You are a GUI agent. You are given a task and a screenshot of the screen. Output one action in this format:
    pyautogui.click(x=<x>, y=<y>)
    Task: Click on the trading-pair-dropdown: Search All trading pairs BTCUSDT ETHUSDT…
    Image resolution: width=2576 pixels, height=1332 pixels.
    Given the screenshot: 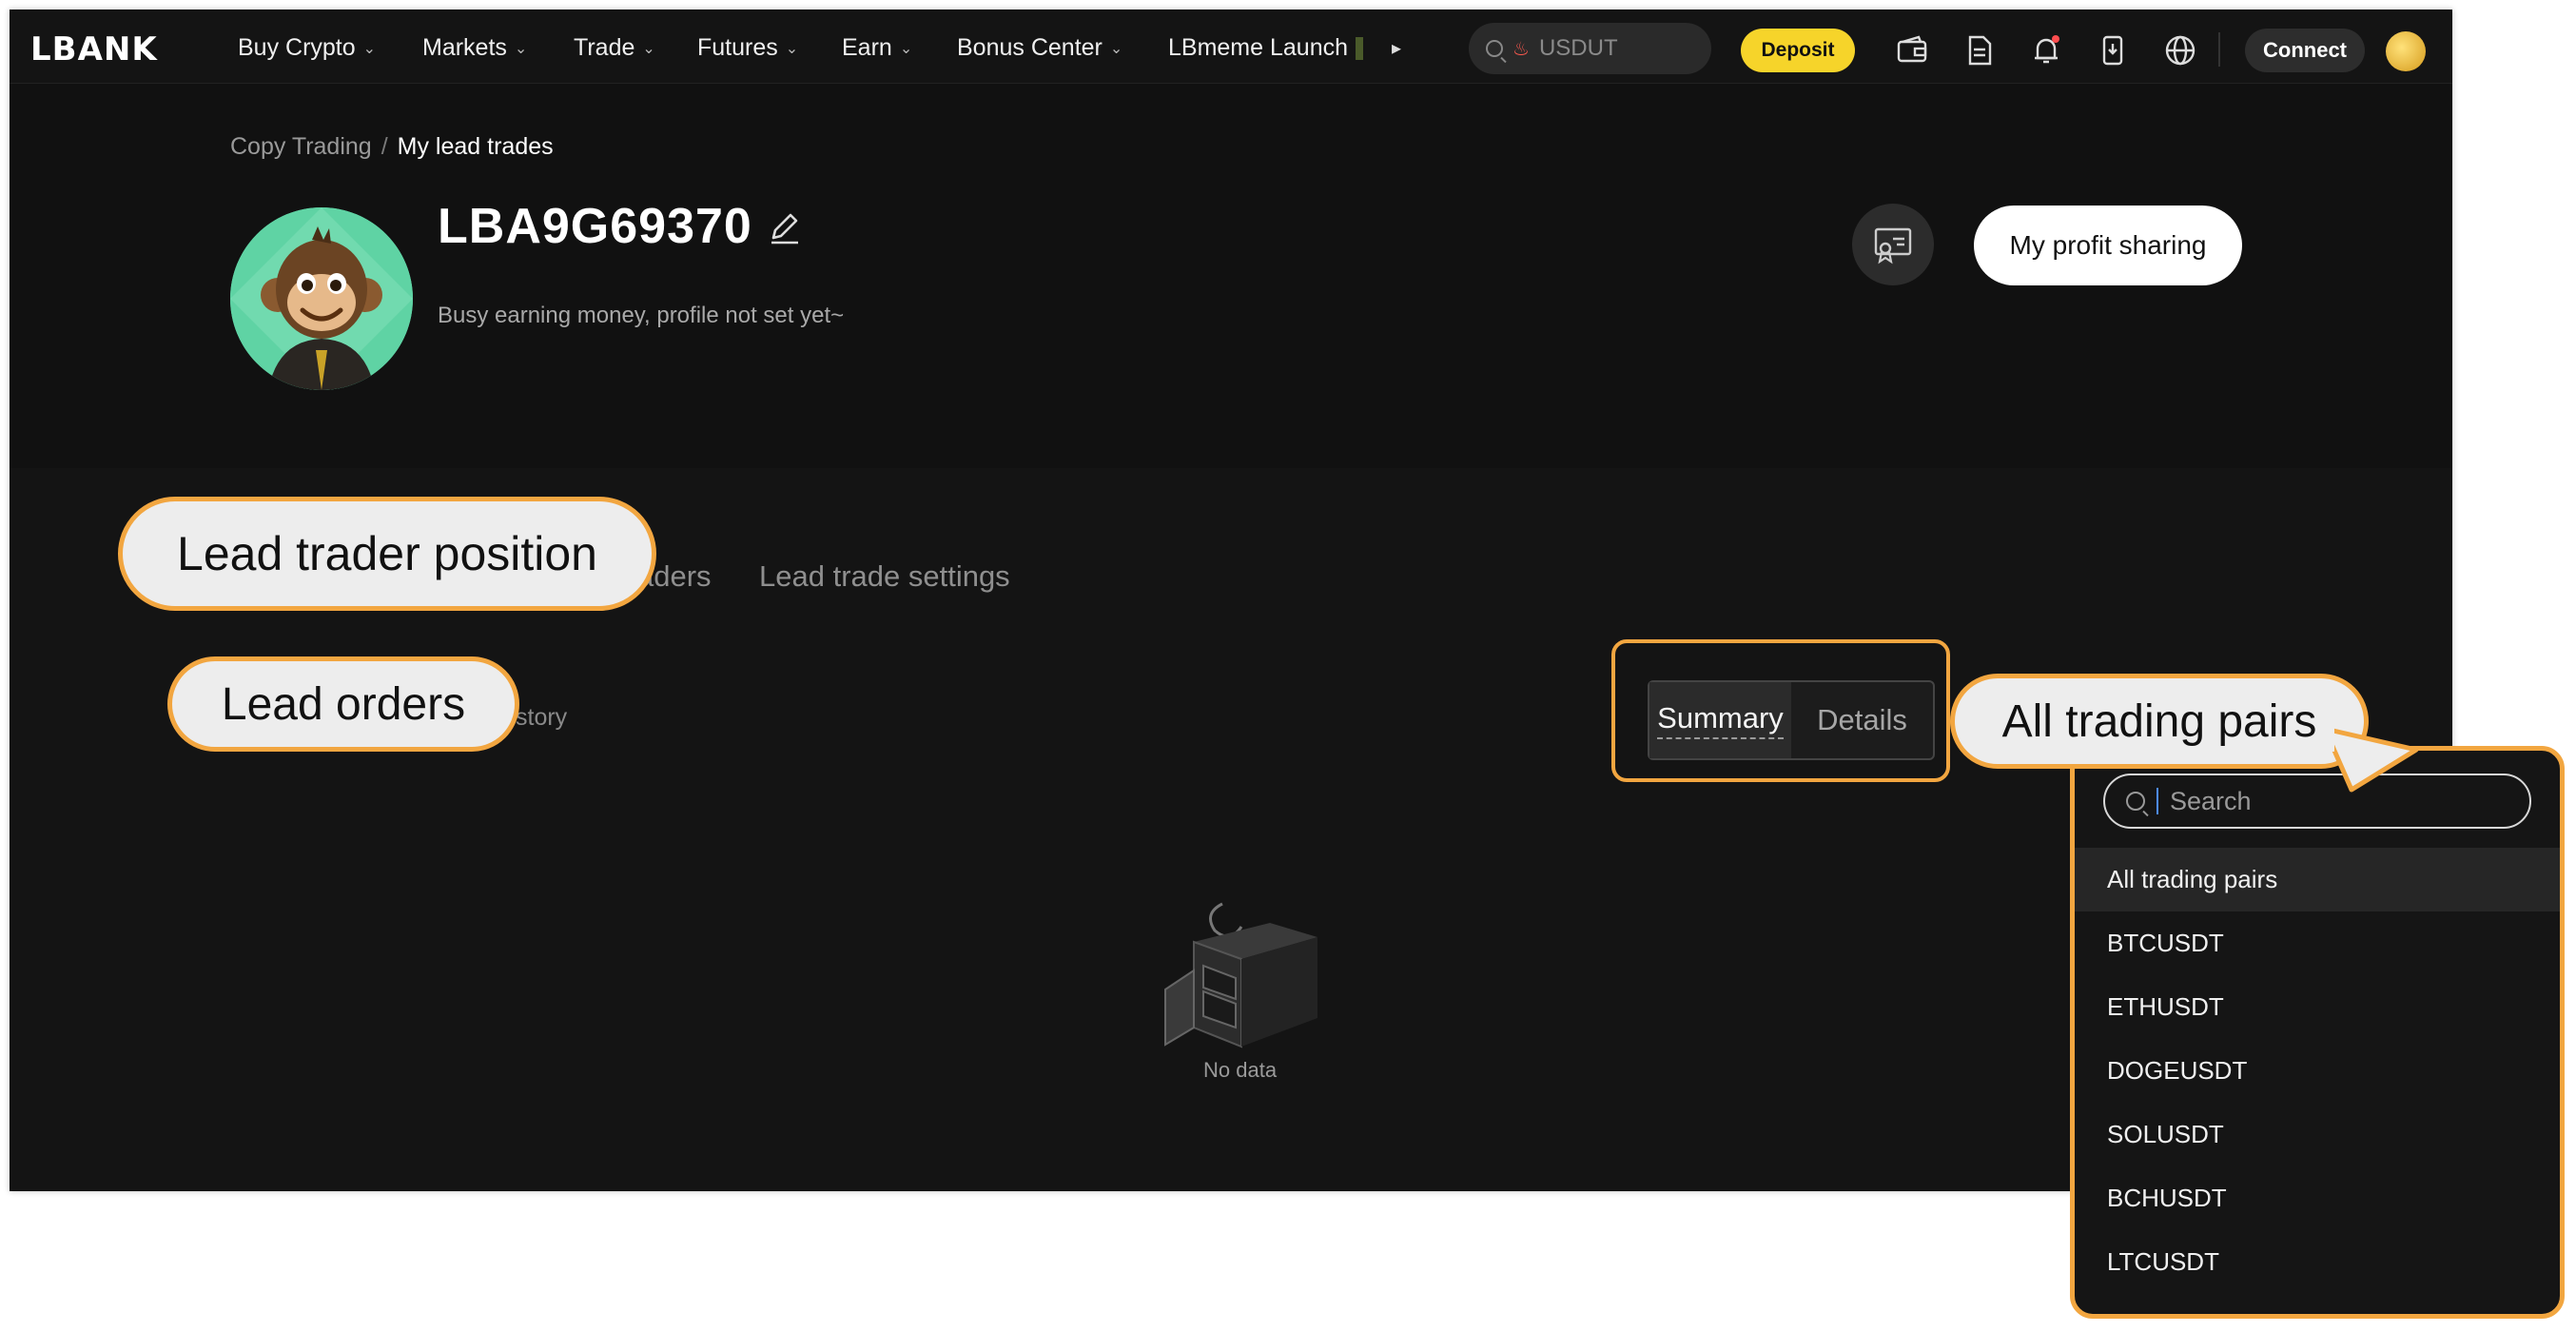 What is the action you would take?
    pyautogui.click(x=2317, y=1032)
    